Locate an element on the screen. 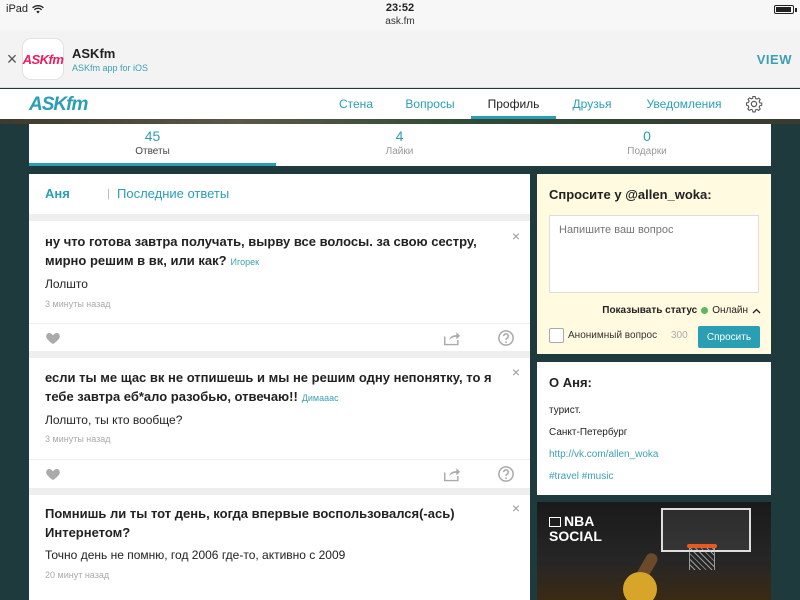 This screenshot has height=600, width=800. chevron-up-icon is located at coordinates (756, 310).